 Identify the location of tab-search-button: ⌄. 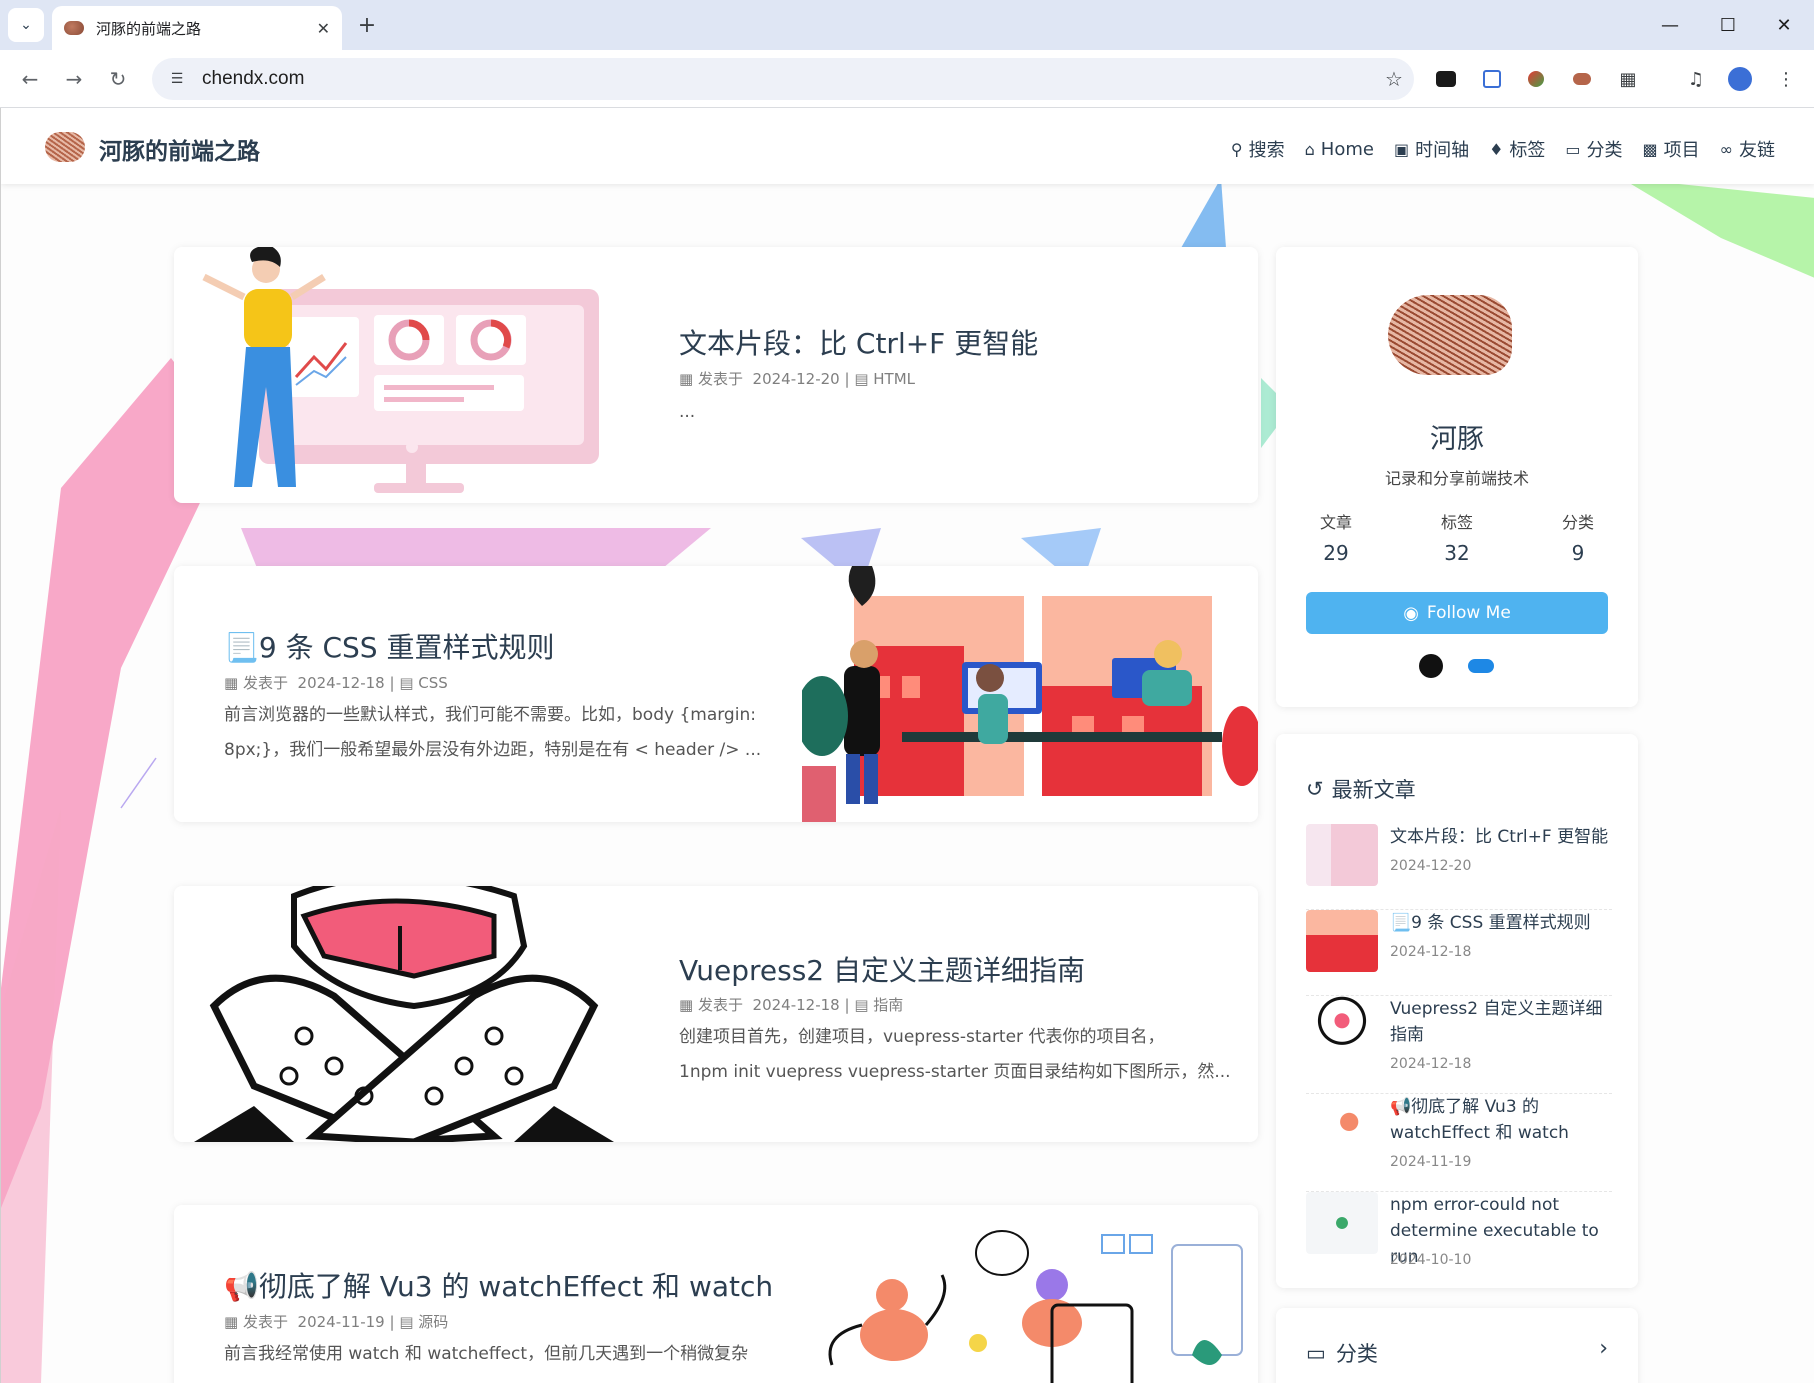
(26, 25).